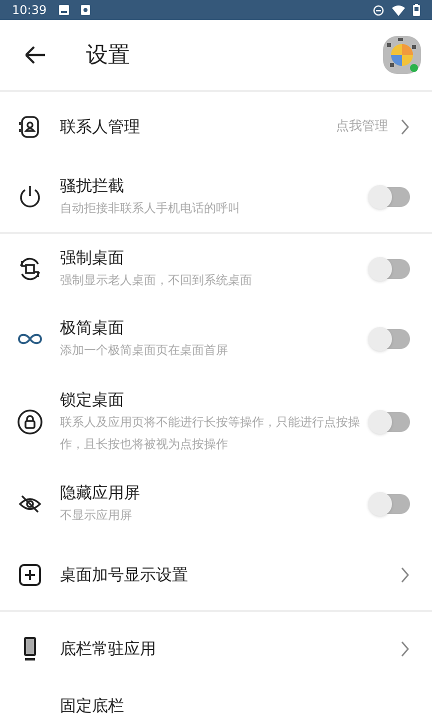 This screenshot has width=432, height=720. What do you see at coordinates (30, 269) in the screenshot?
I see `rotate-screen-icon` at bounding box center [30, 269].